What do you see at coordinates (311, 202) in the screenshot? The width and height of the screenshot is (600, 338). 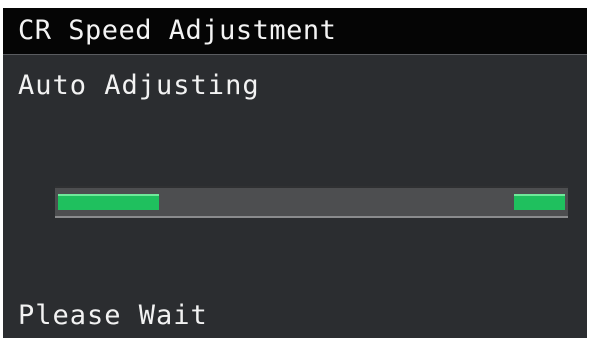 I see `progress-bar` at bounding box center [311, 202].